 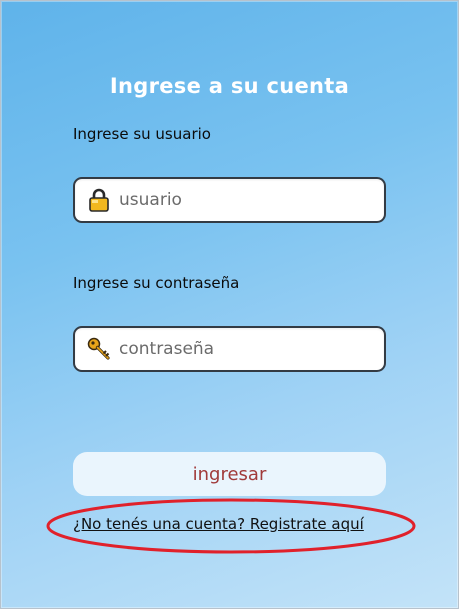 I want to click on username-input, so click(x=239, y=200).